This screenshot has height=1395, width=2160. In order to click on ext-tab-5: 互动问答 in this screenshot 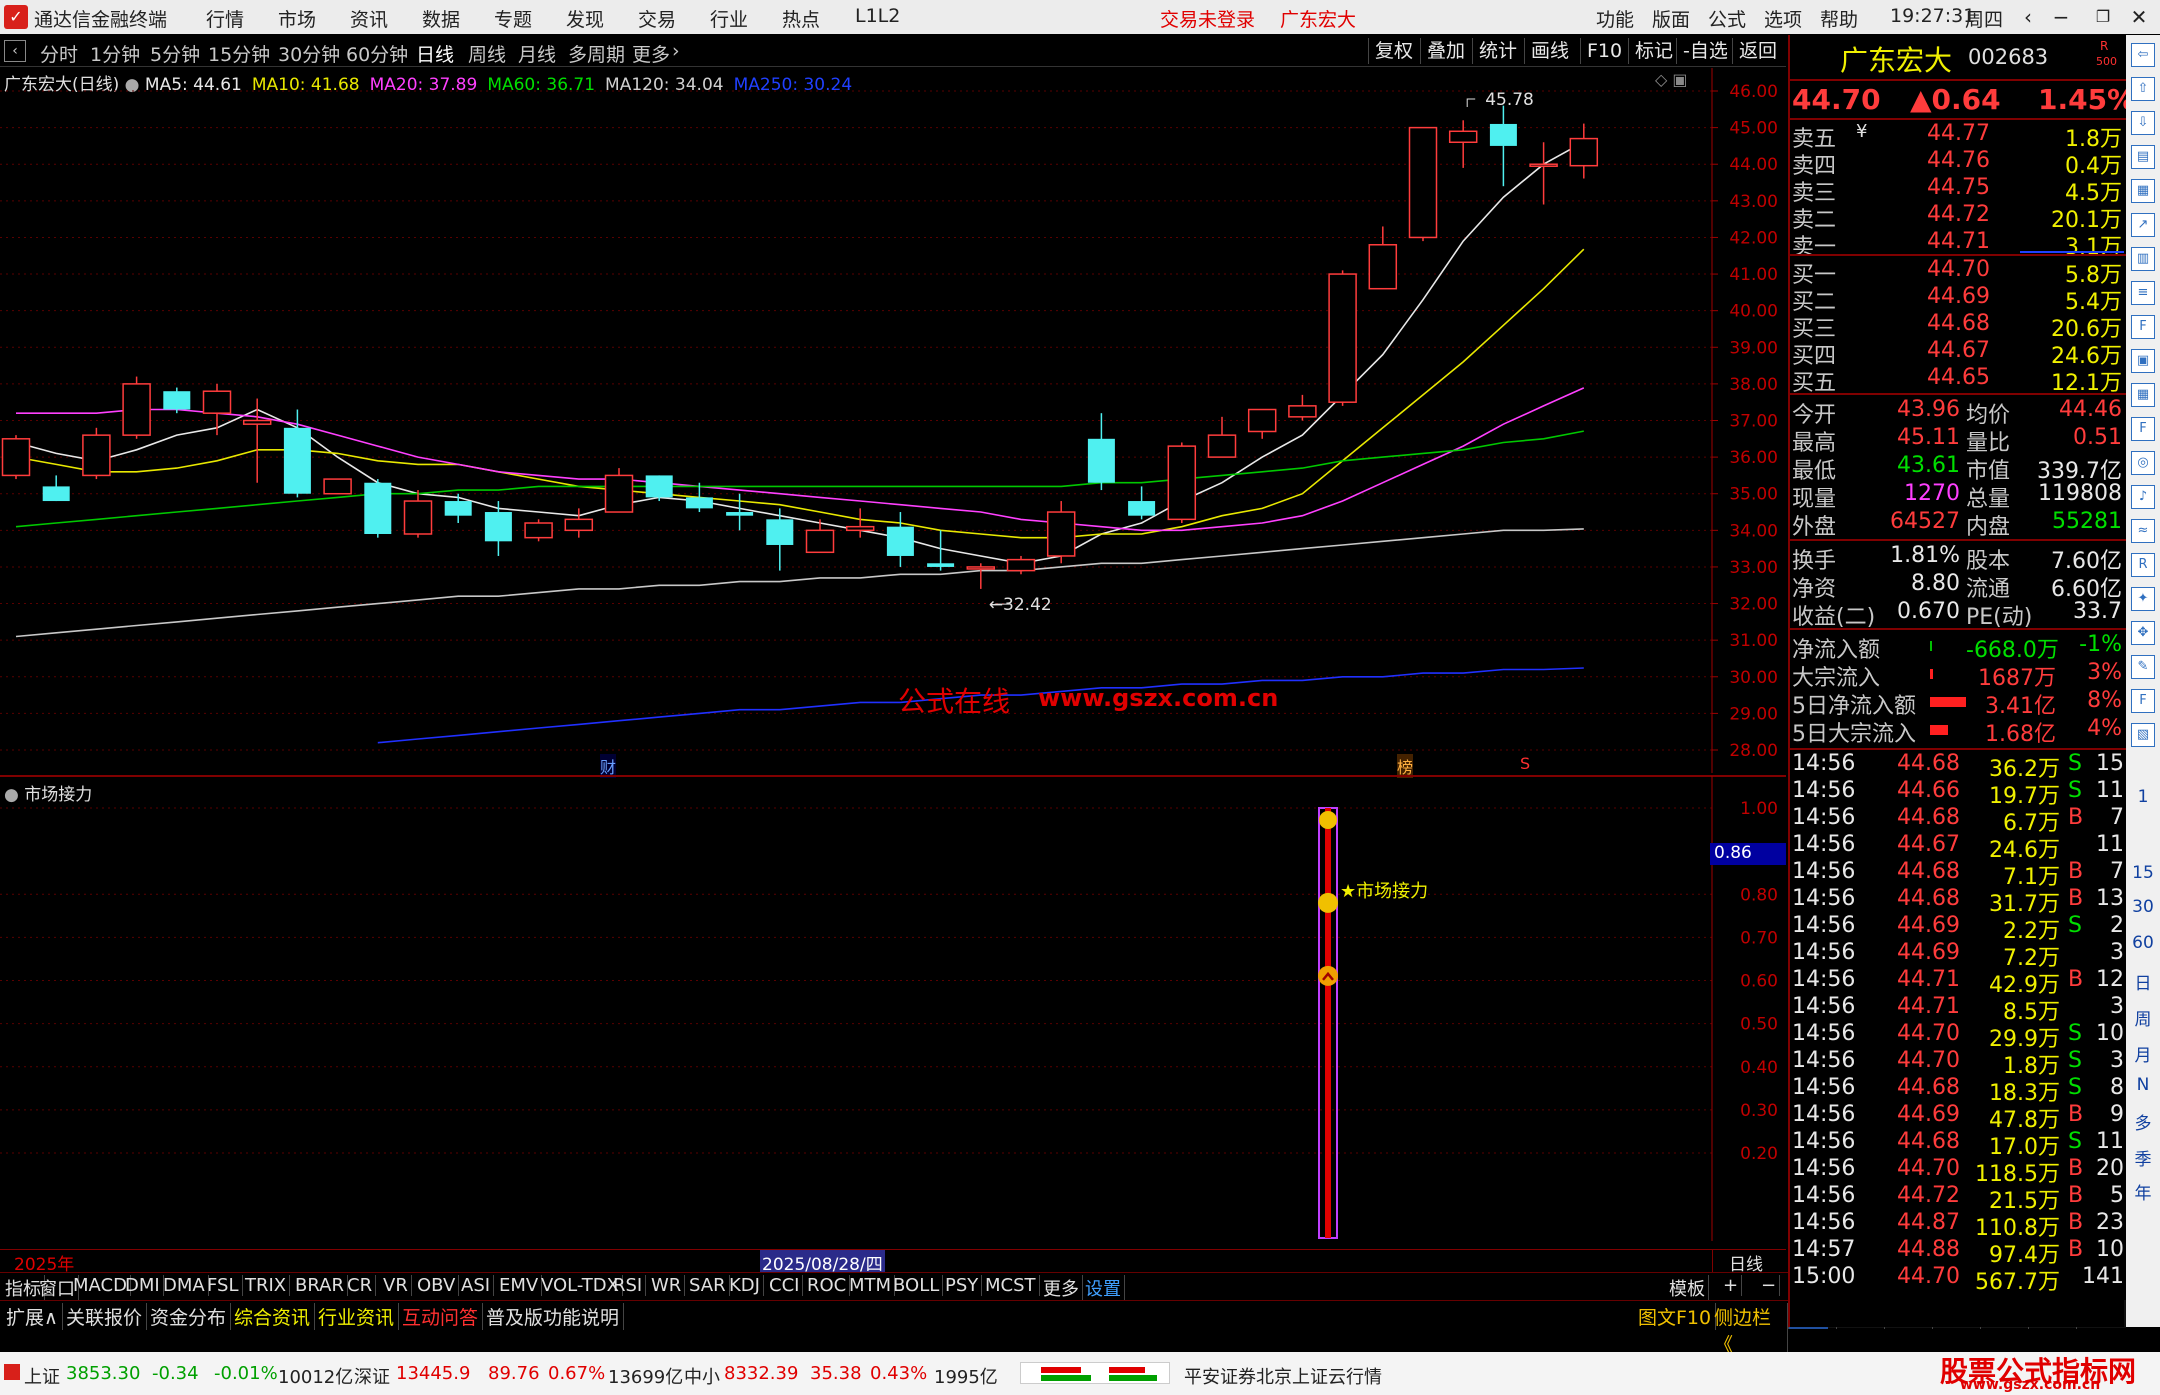, I will do `click(441, 1316)`.